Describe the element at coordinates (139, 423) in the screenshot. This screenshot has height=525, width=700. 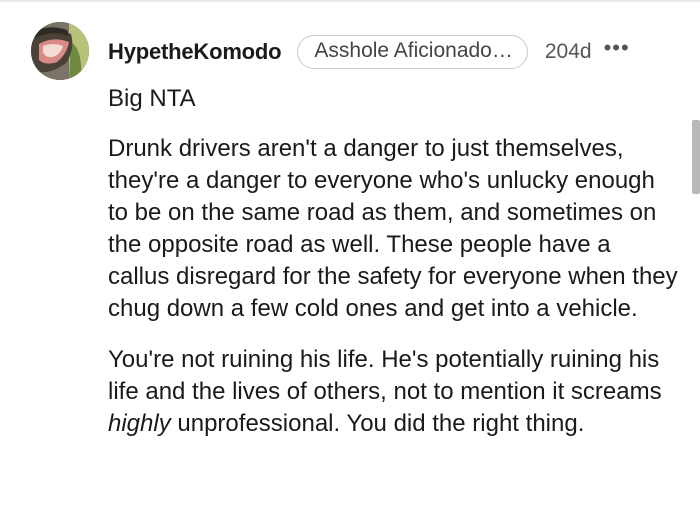
I see `emphasis-text: highly` at that location.